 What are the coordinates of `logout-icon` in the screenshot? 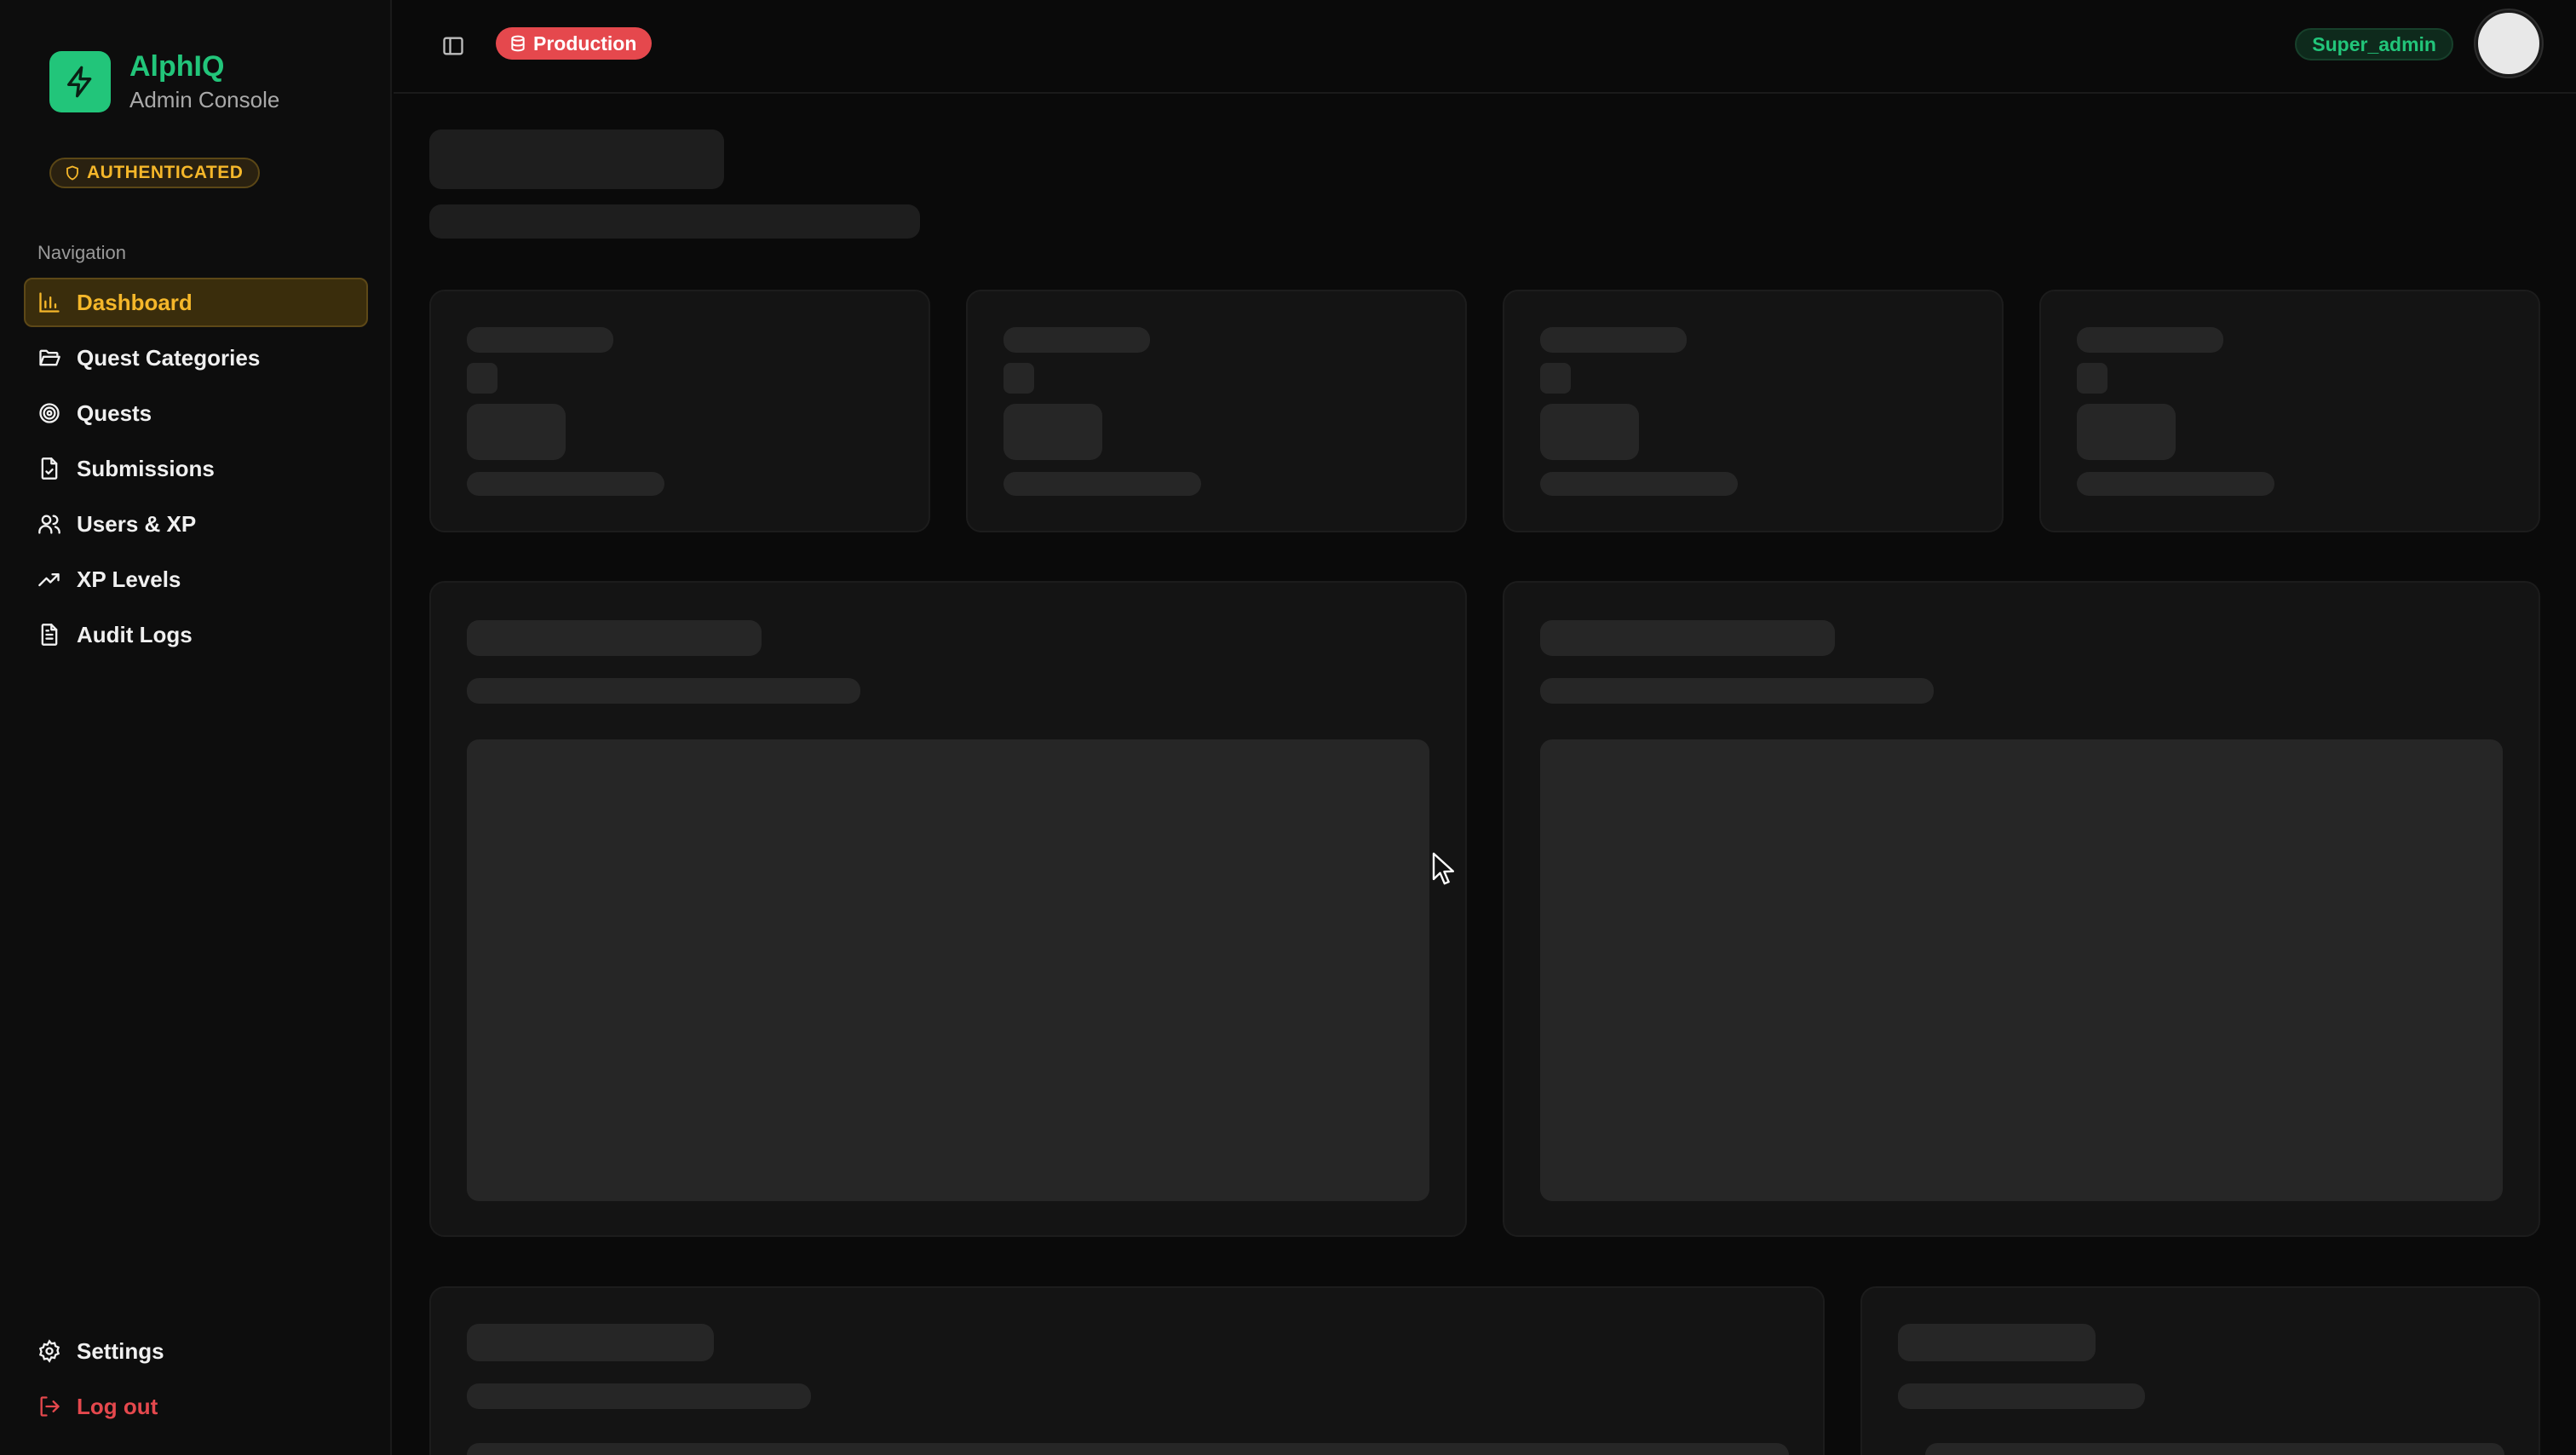 It's located at (50, 1407).